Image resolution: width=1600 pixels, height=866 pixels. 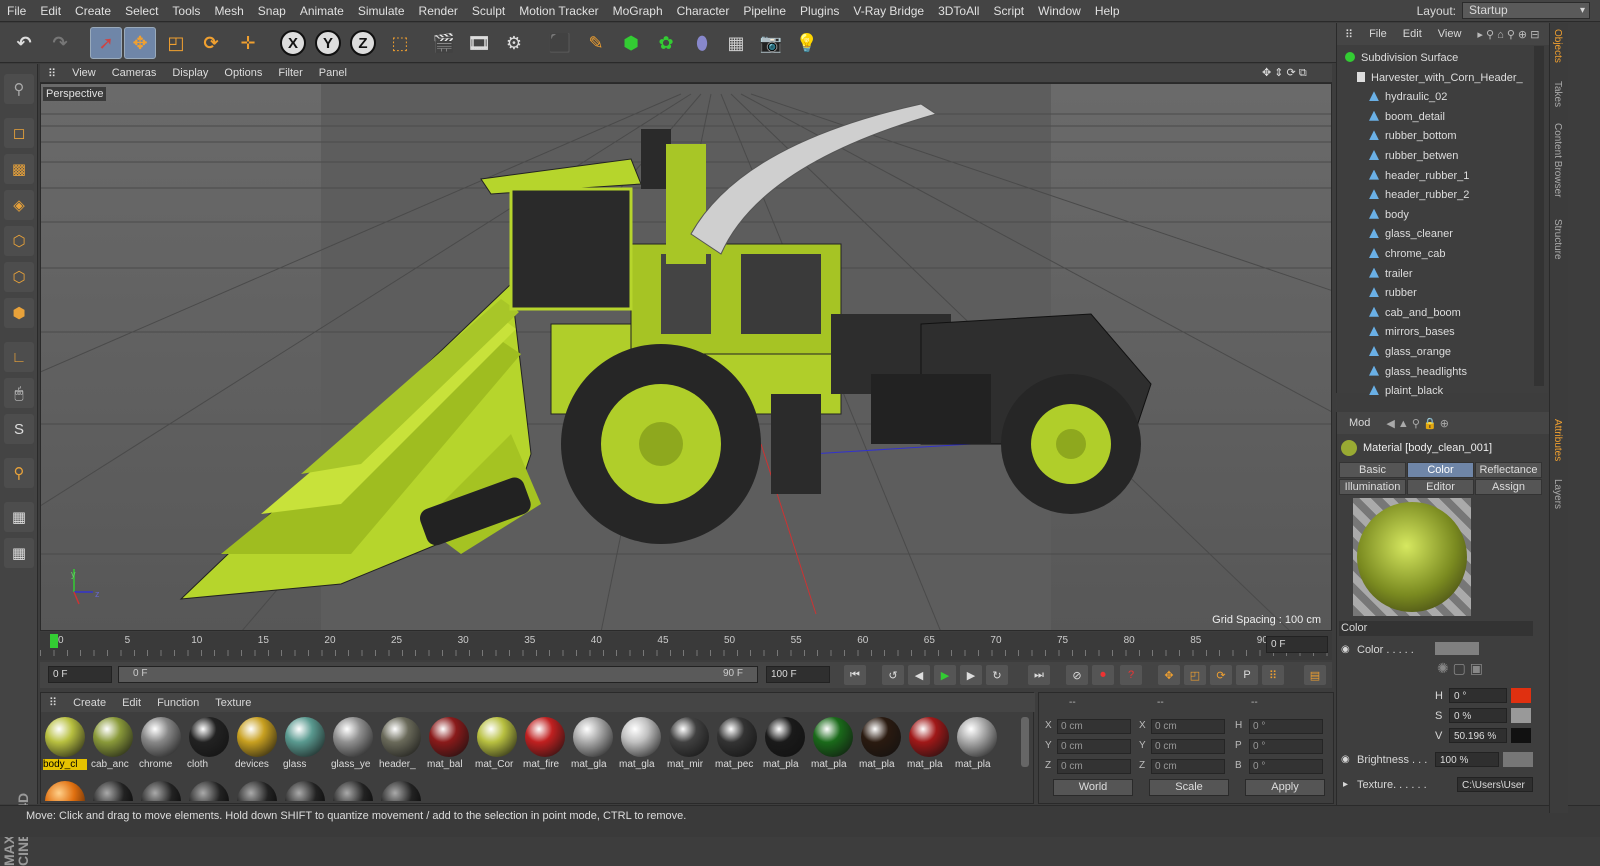 I want to click on material-swatch: glass, so click(x=305, y=743).